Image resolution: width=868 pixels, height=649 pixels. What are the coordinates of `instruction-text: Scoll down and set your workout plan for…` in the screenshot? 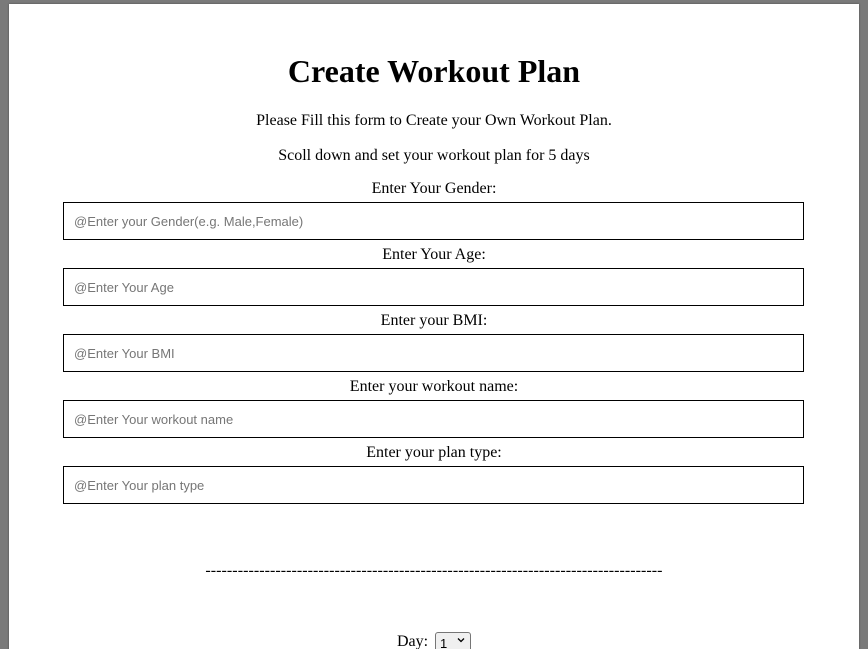 It's located at (434, 155).